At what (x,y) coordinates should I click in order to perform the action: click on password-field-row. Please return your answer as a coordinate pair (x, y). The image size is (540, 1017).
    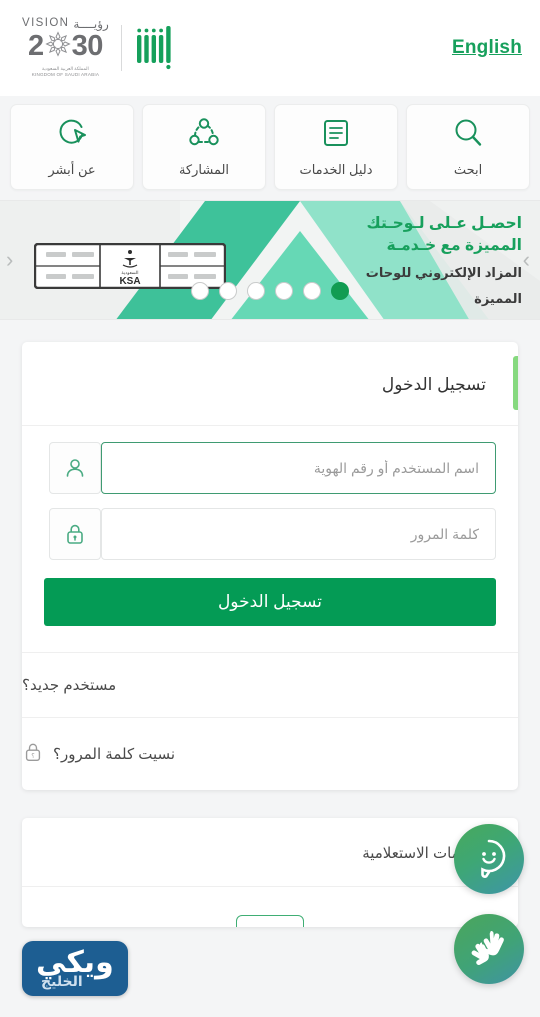
    Looking at the image, I should click on (270, 534).